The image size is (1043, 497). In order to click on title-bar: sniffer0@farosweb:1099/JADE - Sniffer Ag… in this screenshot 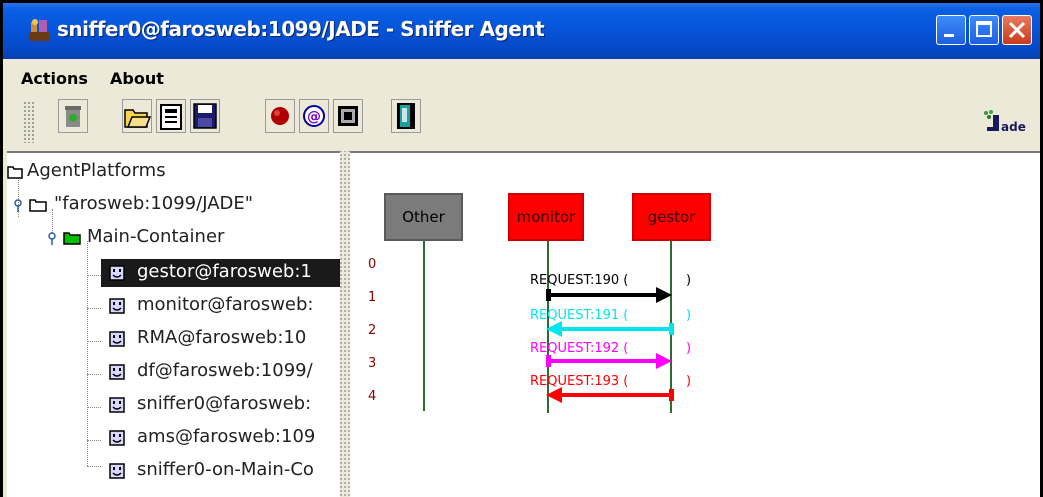, I will do `click(521, 31)`.